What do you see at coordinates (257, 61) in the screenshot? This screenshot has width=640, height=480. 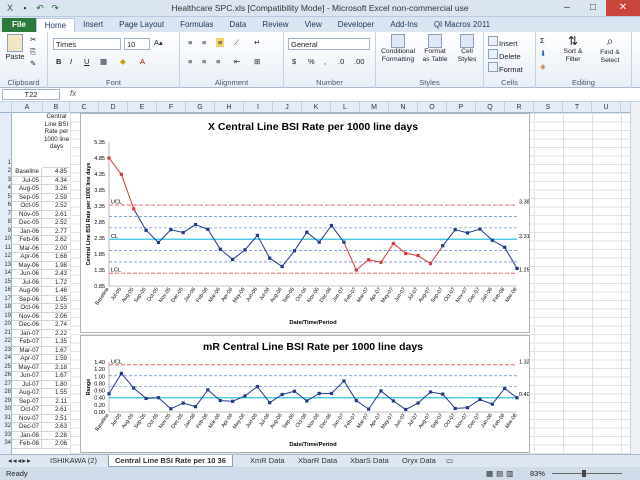 I see `merge-icon: ⊞` at bounding box center [257, 61].